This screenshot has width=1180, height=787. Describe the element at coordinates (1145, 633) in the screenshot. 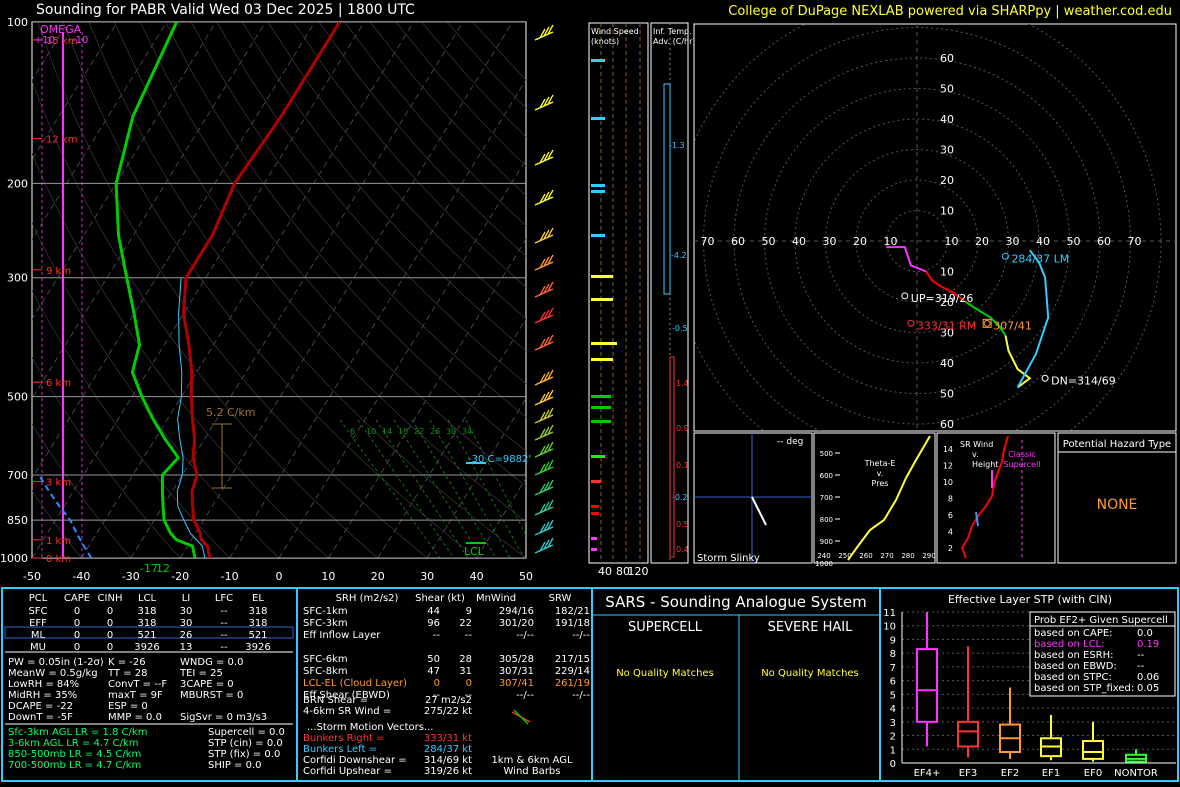

I see `stp-legend-value: 0.0` at that location.